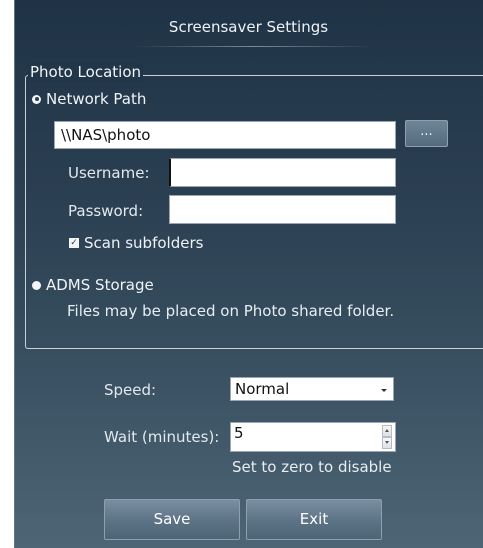 Image resolution: width=483 pixels, height=548 pixels. Describe the element at coordinates (248, 27) in the screenshot. I see `window-title: Screensaver Settings` at that location.